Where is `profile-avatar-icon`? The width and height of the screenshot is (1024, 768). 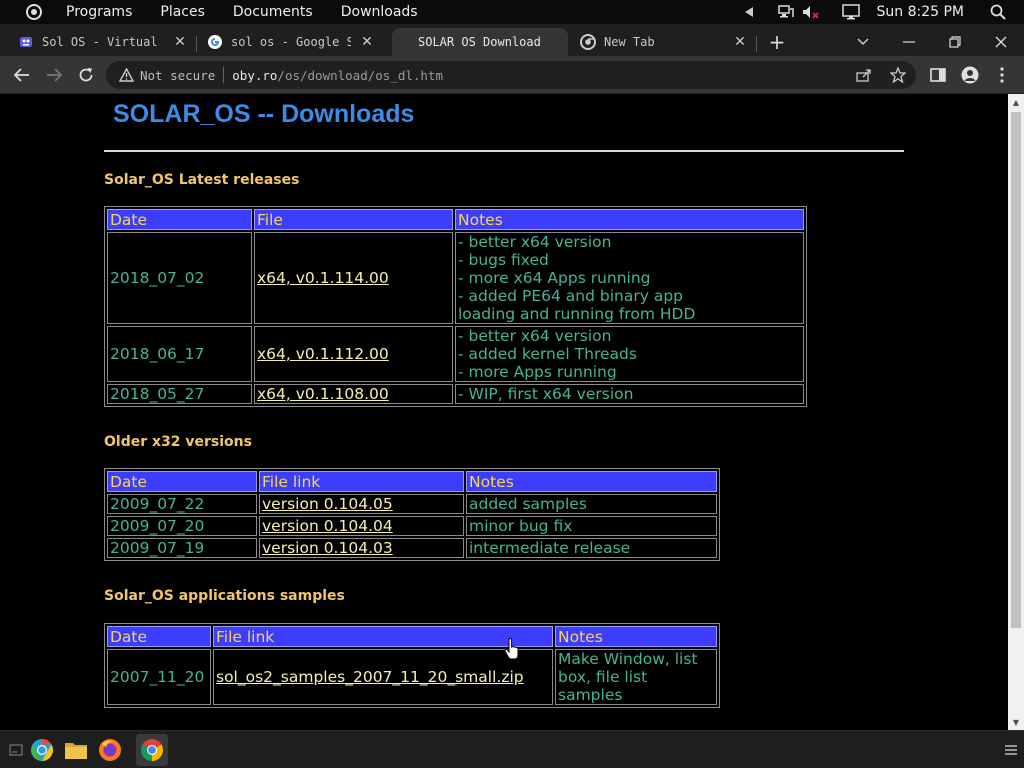
profile-avatar-icon is located at coordinates (970, 75).